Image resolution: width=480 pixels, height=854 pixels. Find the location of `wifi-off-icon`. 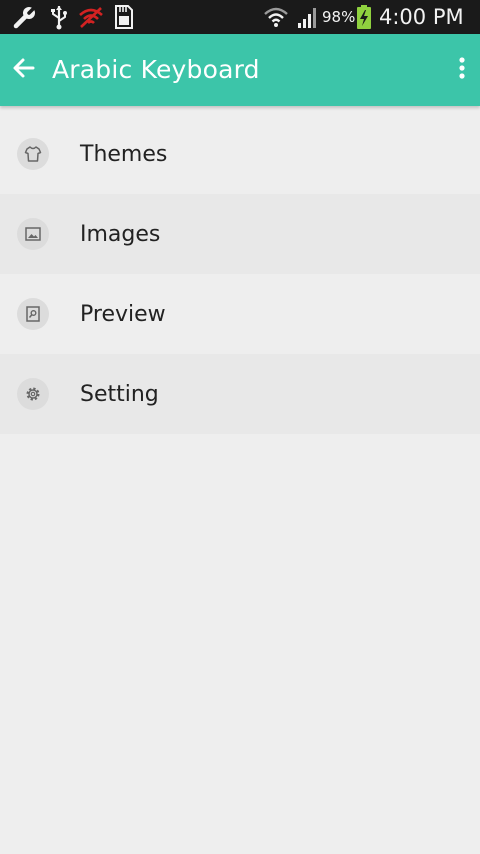

wifi-off-icon is located at coordinates (91, 17).